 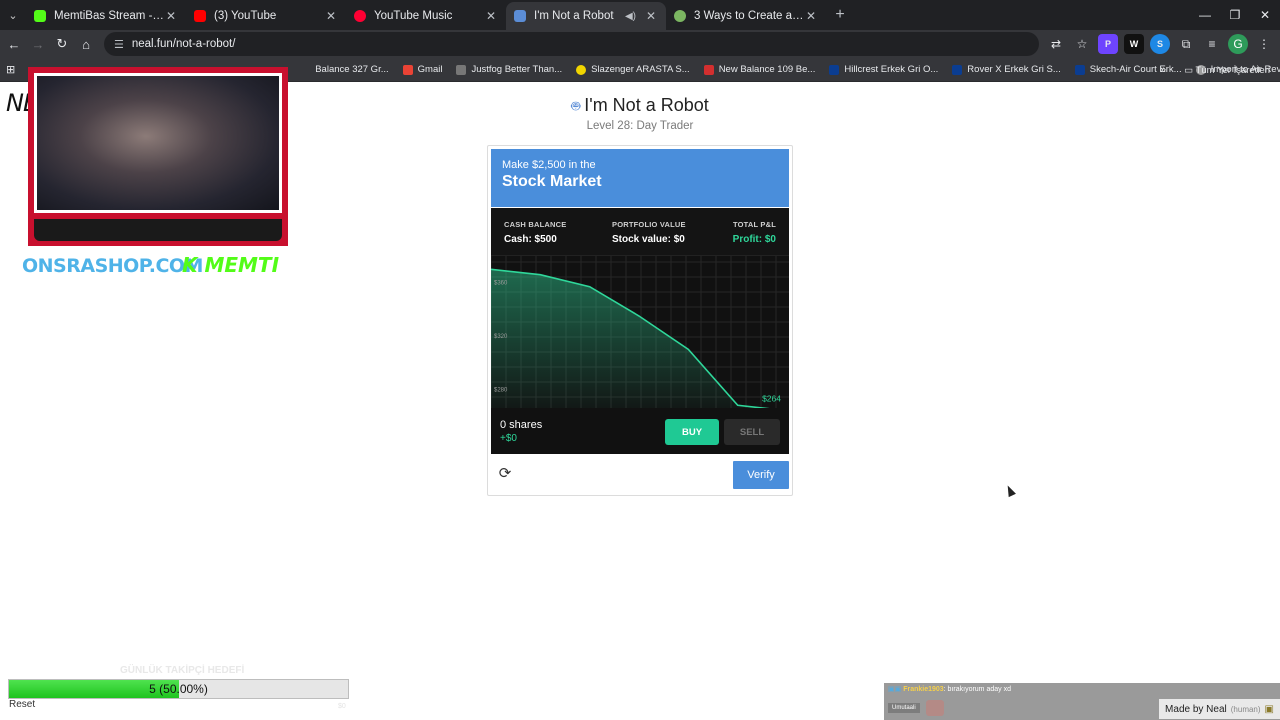 I want to click on reset-label: Reset, so click(x=22, y=704).